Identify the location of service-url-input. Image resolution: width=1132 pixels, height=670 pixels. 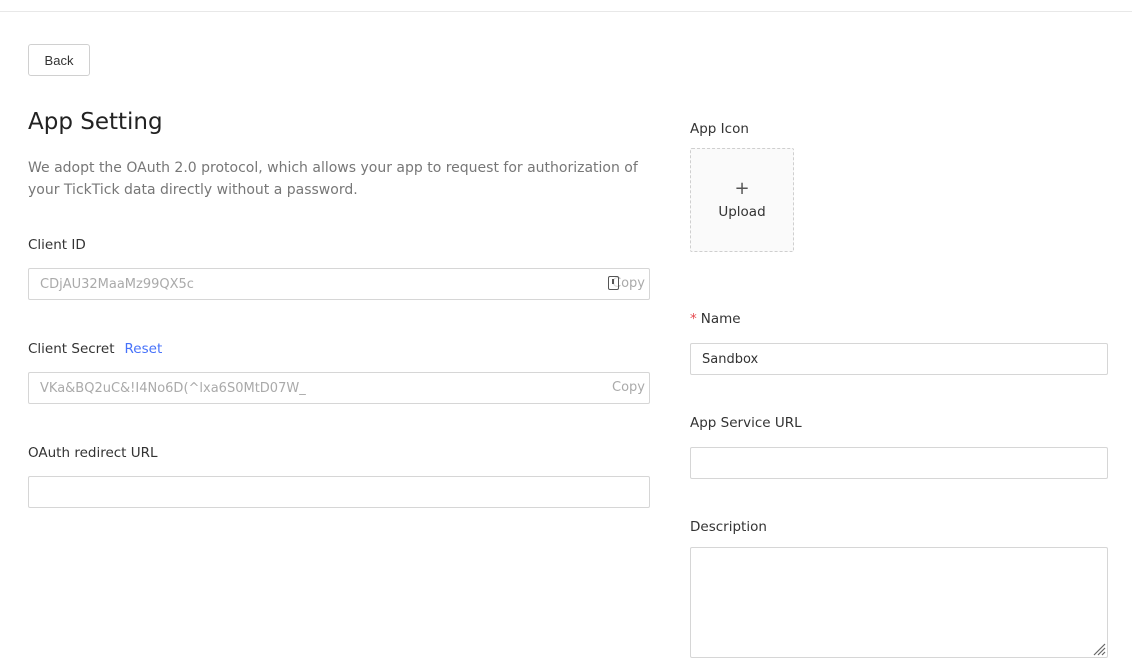
(899, 463).